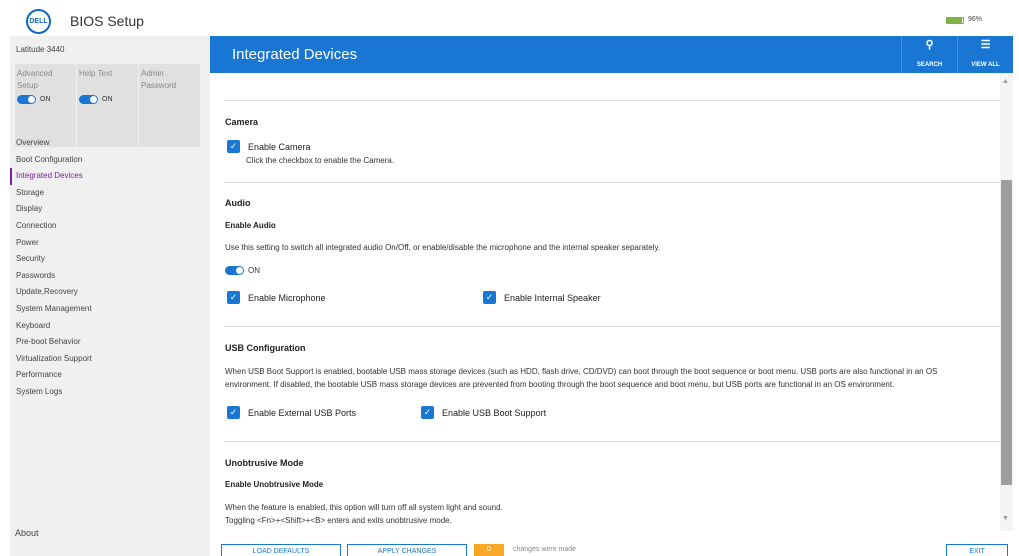  I want to click on load-defaults-button: LOAD DEFAULTS, so click(281, 550).